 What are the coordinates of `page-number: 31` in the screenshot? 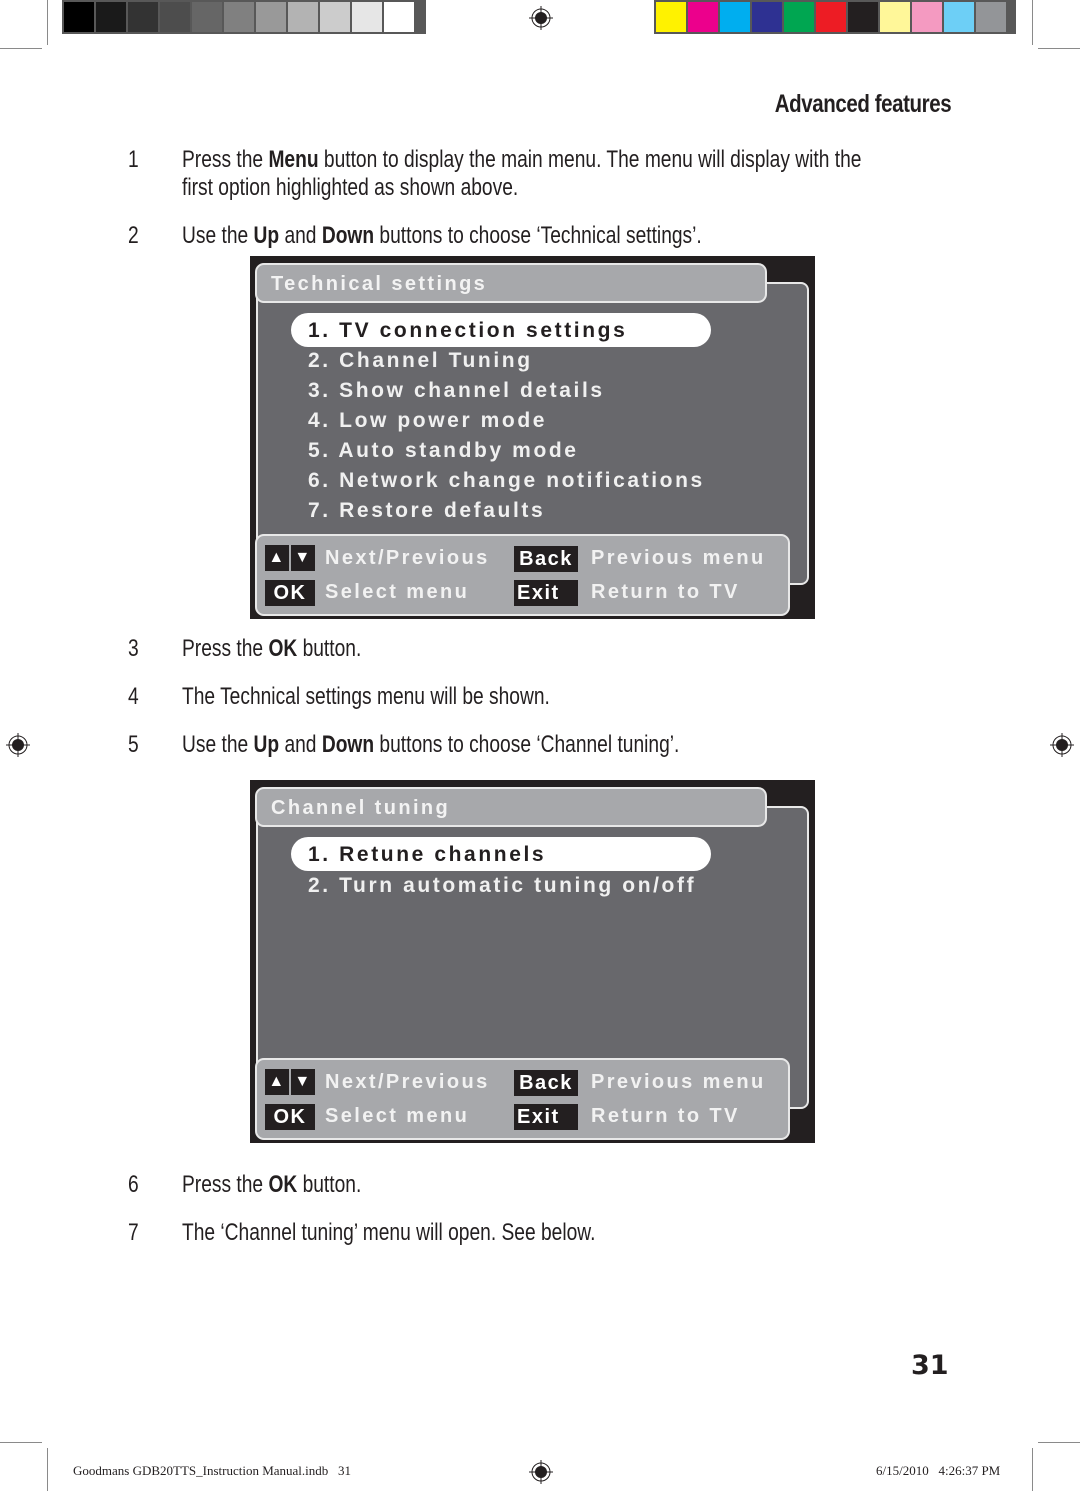 It's located at (930, 1365).